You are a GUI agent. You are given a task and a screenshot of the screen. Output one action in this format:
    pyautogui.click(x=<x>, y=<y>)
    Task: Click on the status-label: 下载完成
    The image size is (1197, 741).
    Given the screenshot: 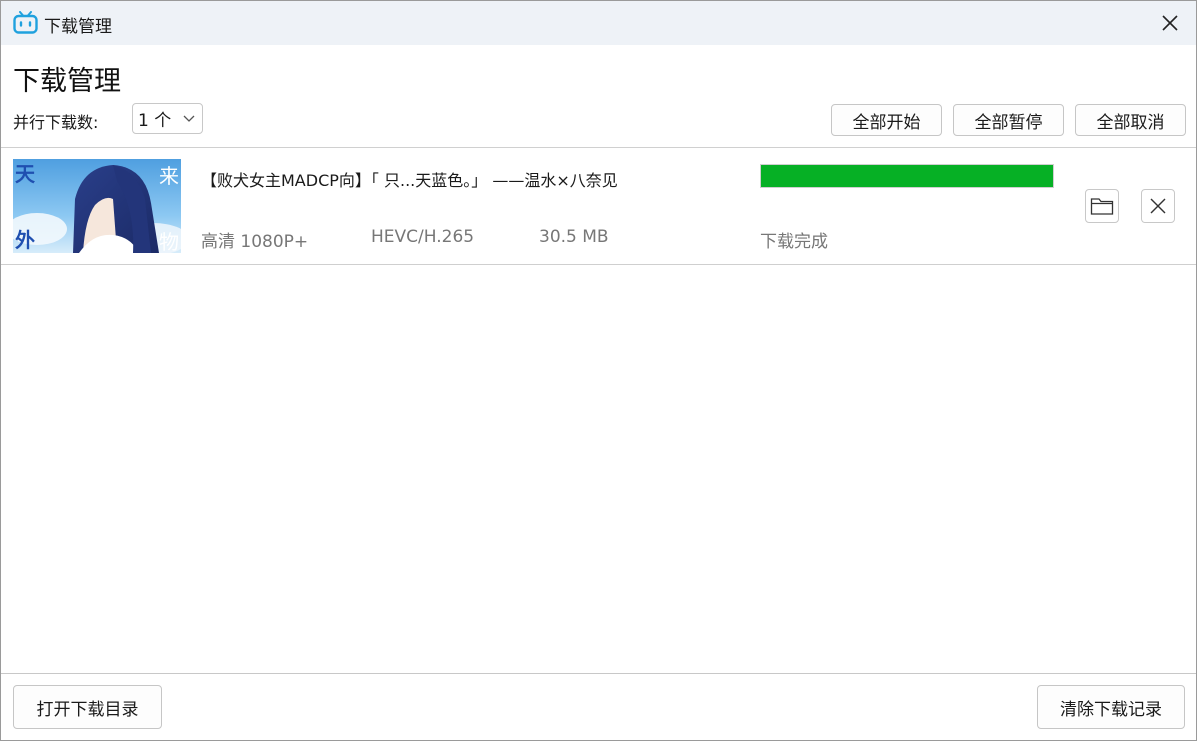 What is the action you would take?
    pyautogui.click(x=794, y=242)
    